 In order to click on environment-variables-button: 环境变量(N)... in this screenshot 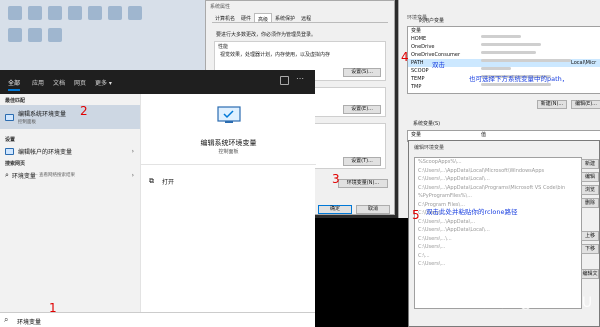, I will do `click(363, 183)`.